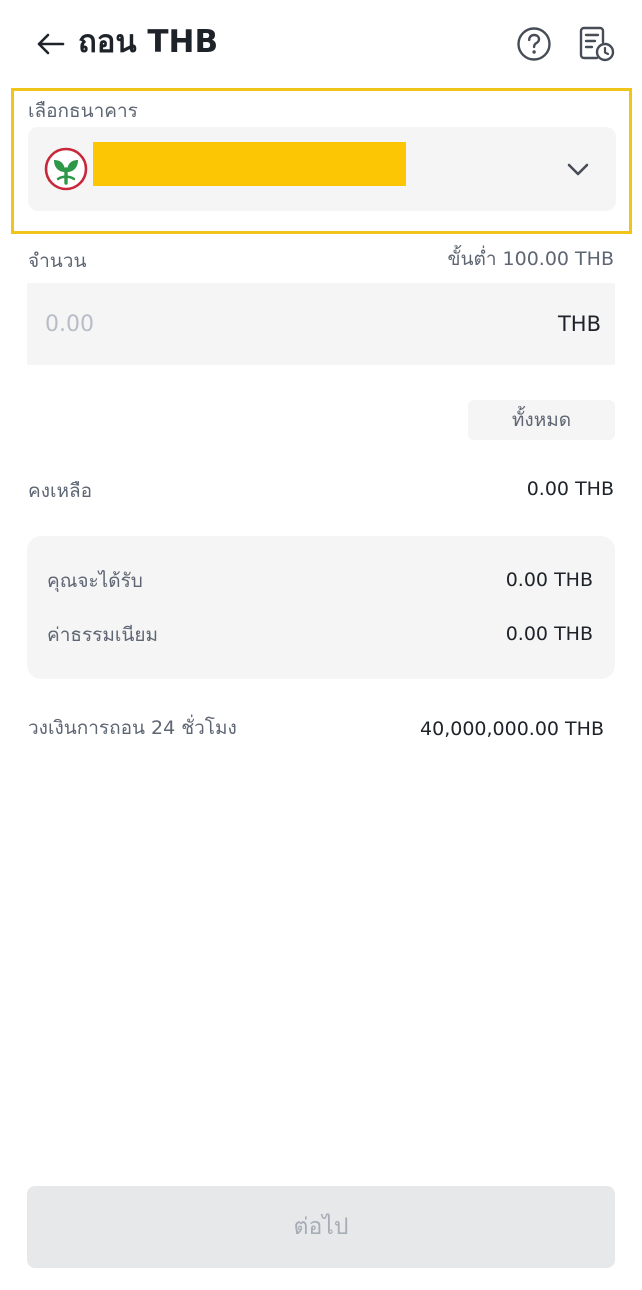 The image size is (642, 1290). What do you see at coordinates (66, 169) in the screenshot?
I see `kasikorn-bank-logo-icon` at bounding box center [66, 169].